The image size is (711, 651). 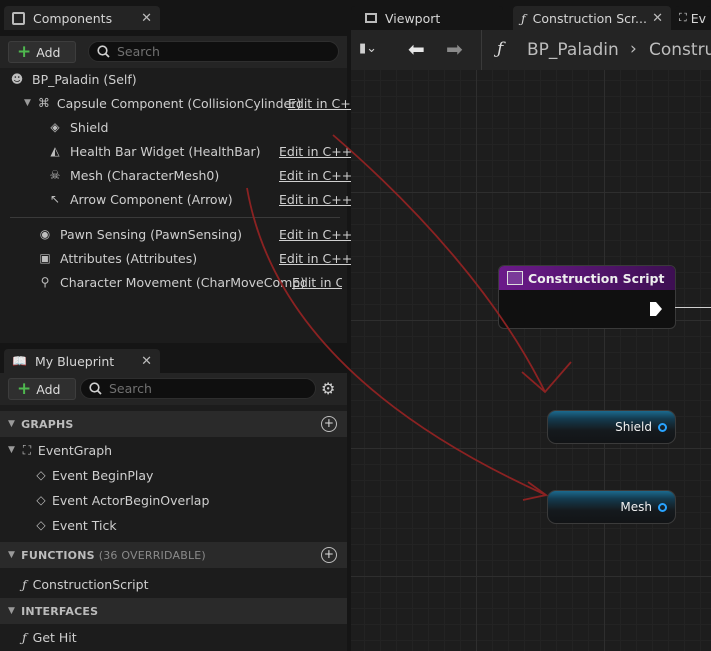 What do you see at coordinates (138, 51) in the screenshot?
I see `components-search-placeholder: Search` at bounding box center [138, 51].